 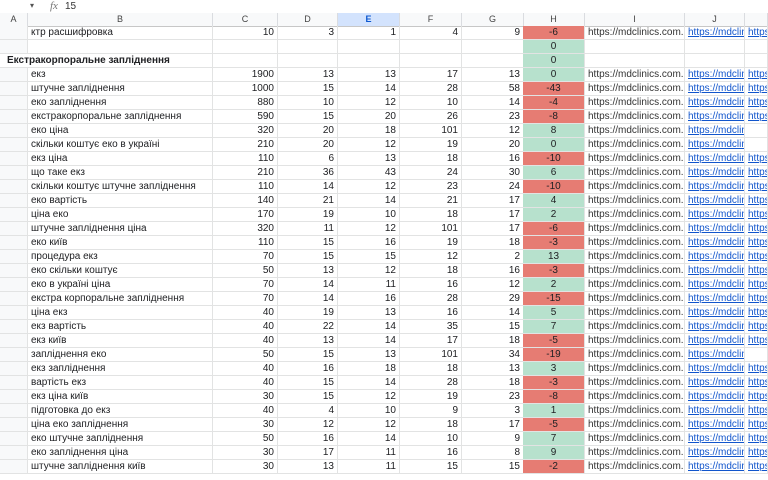 What do you see at coordinates (554, 425) in the screenshot?
I see `delta-cell: -5` at bounding box center [554, 425].